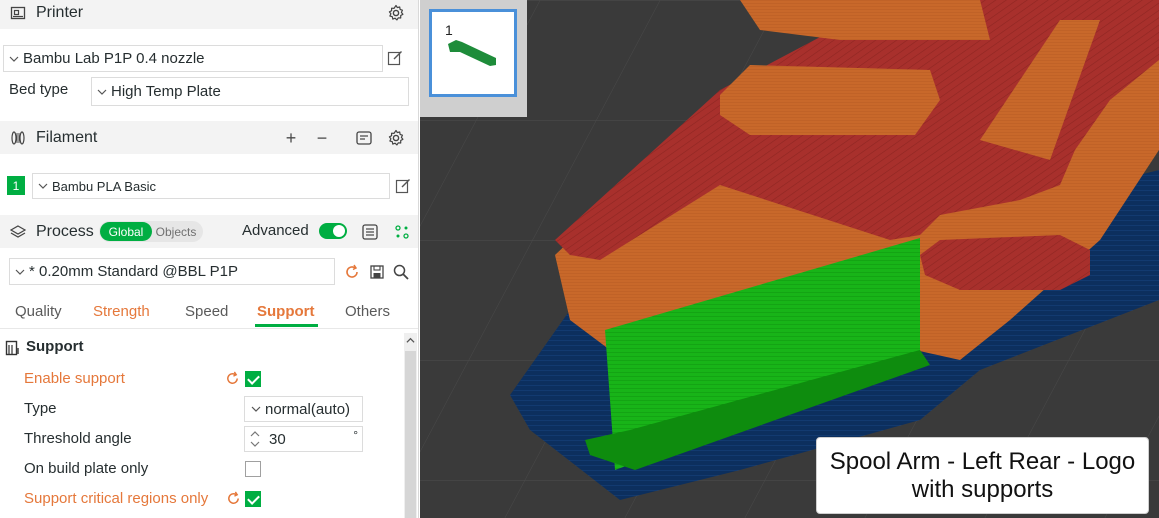 This screenshot has width=1159, height=518. Describe the element at coordinates (367, 311) in the screenshot. I see `tab-others: Others` at that location.